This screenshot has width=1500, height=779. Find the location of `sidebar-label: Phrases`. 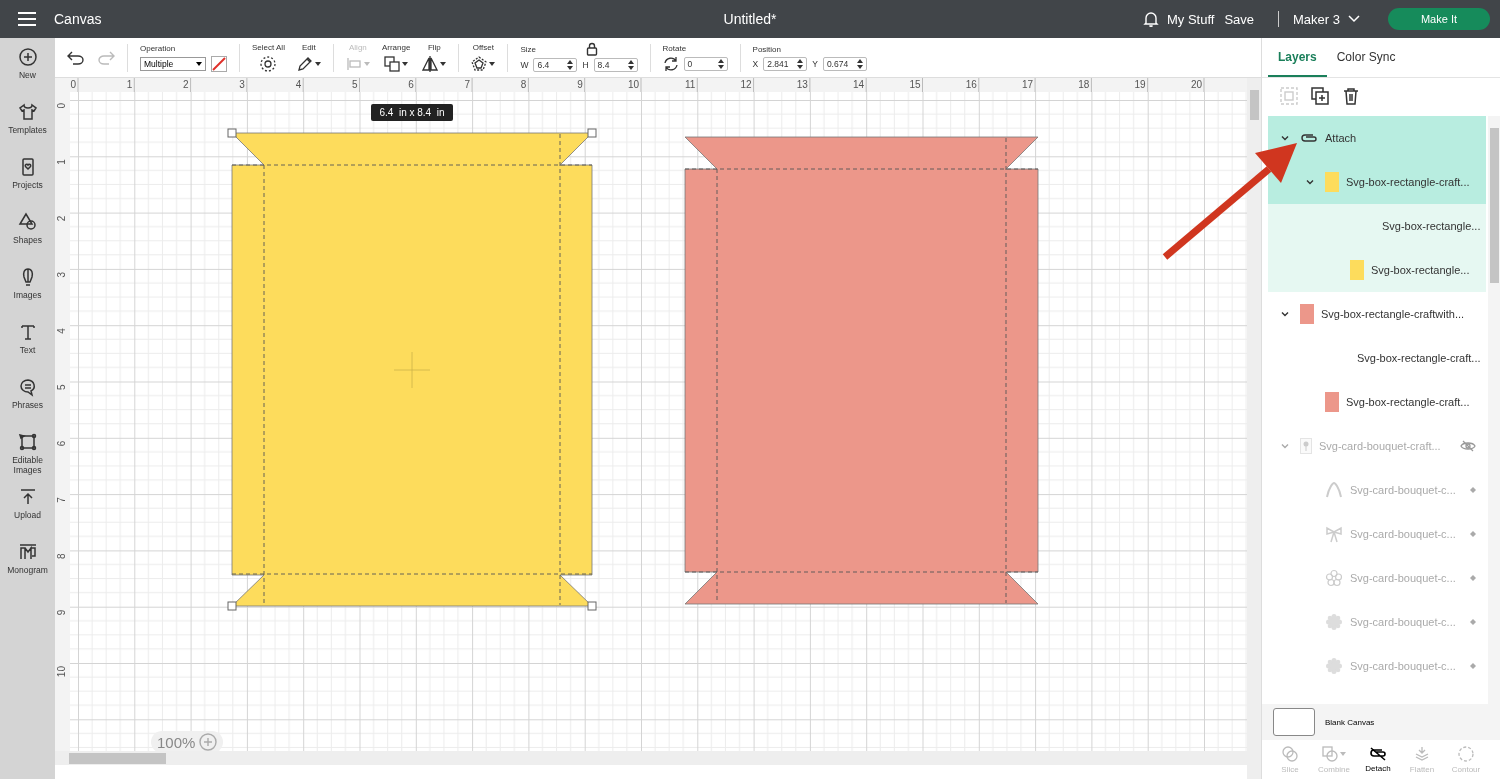

sidebar-label: Phrases is located at coordinates (27, 405).